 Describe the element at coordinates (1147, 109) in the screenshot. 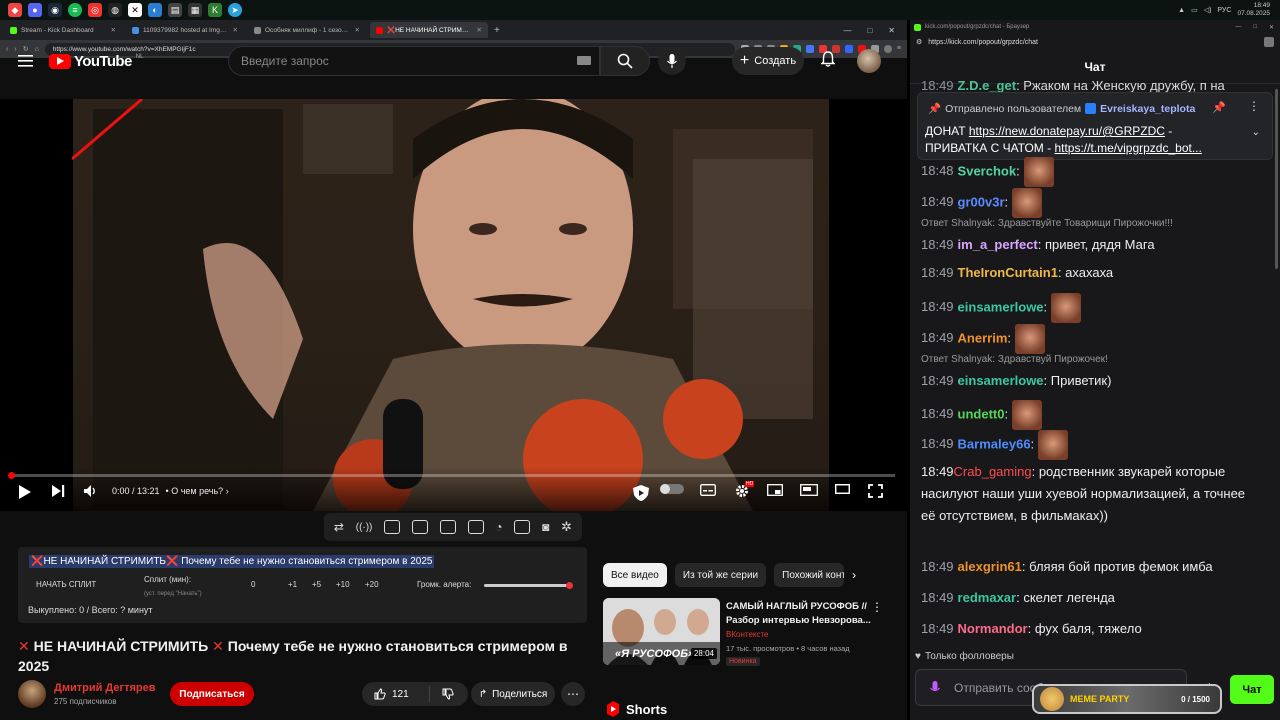

I see `pinned-user: Evreiskaya_teplota` at that location.